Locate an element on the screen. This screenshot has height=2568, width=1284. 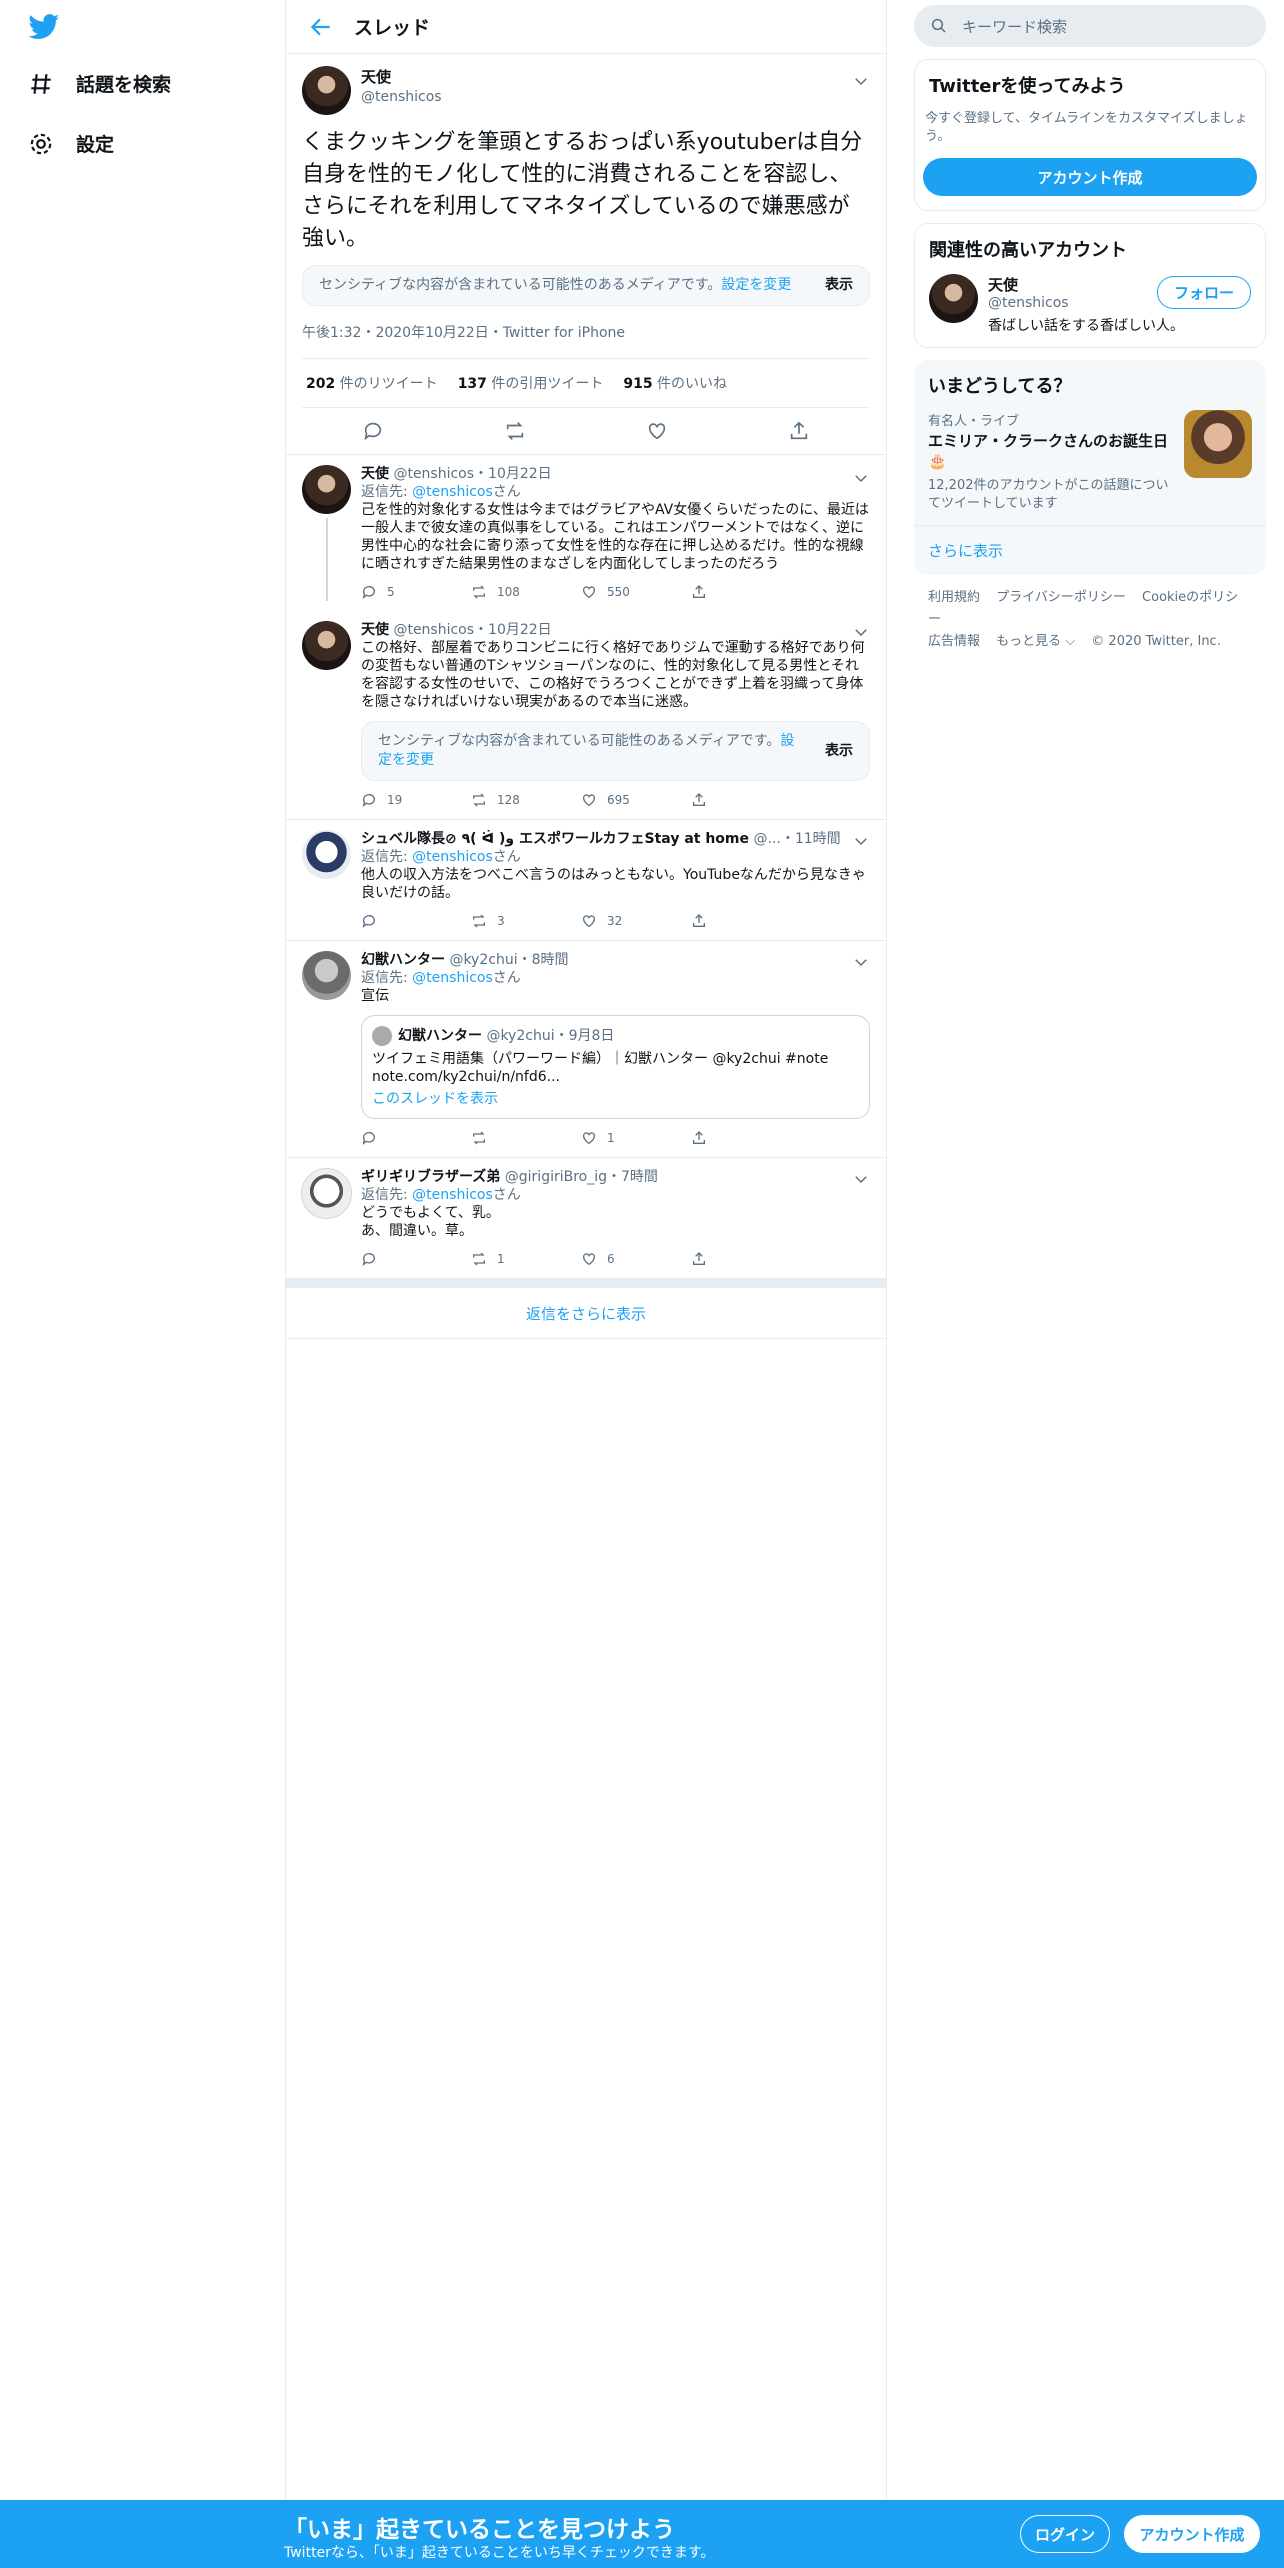
thread-header: スレッド is located at coordinates (586, 27).